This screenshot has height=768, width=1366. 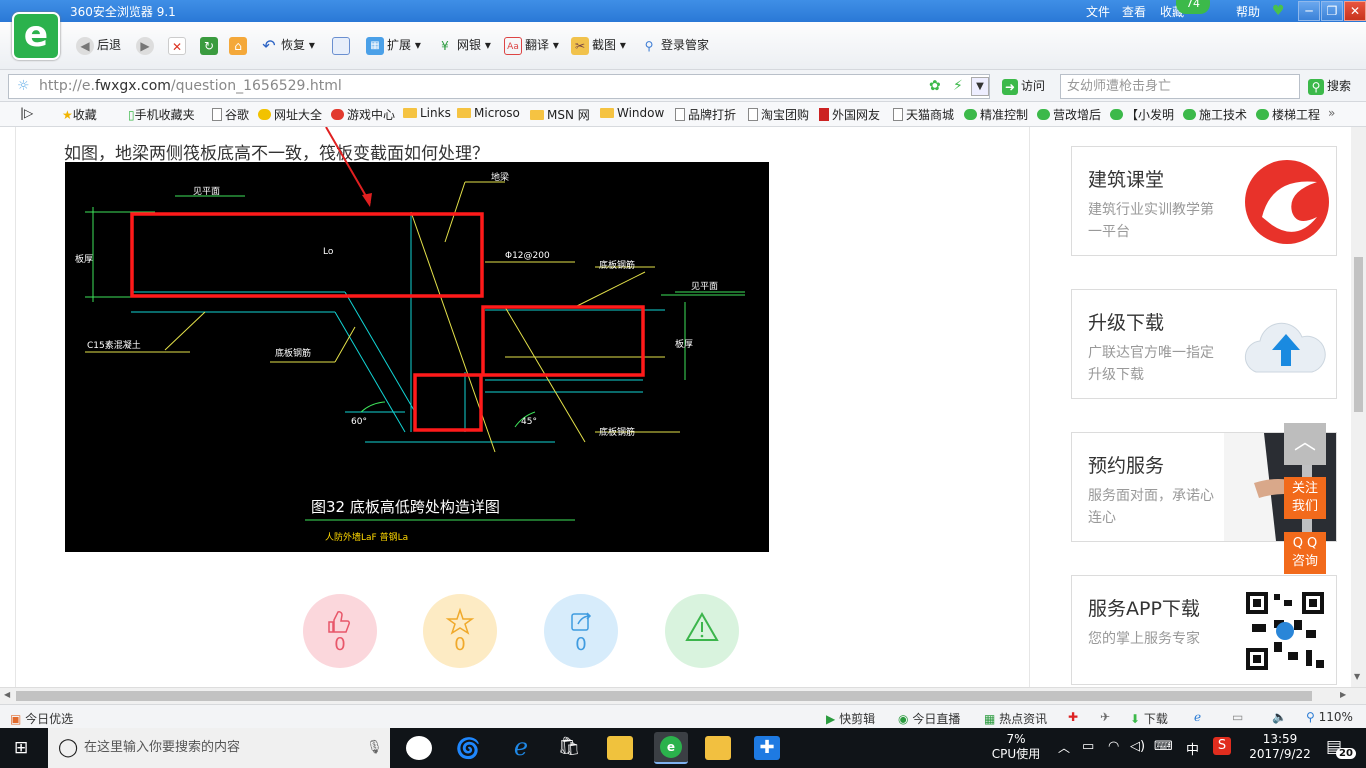 I want to click on like-button: 0, so click(x=340, y=631).